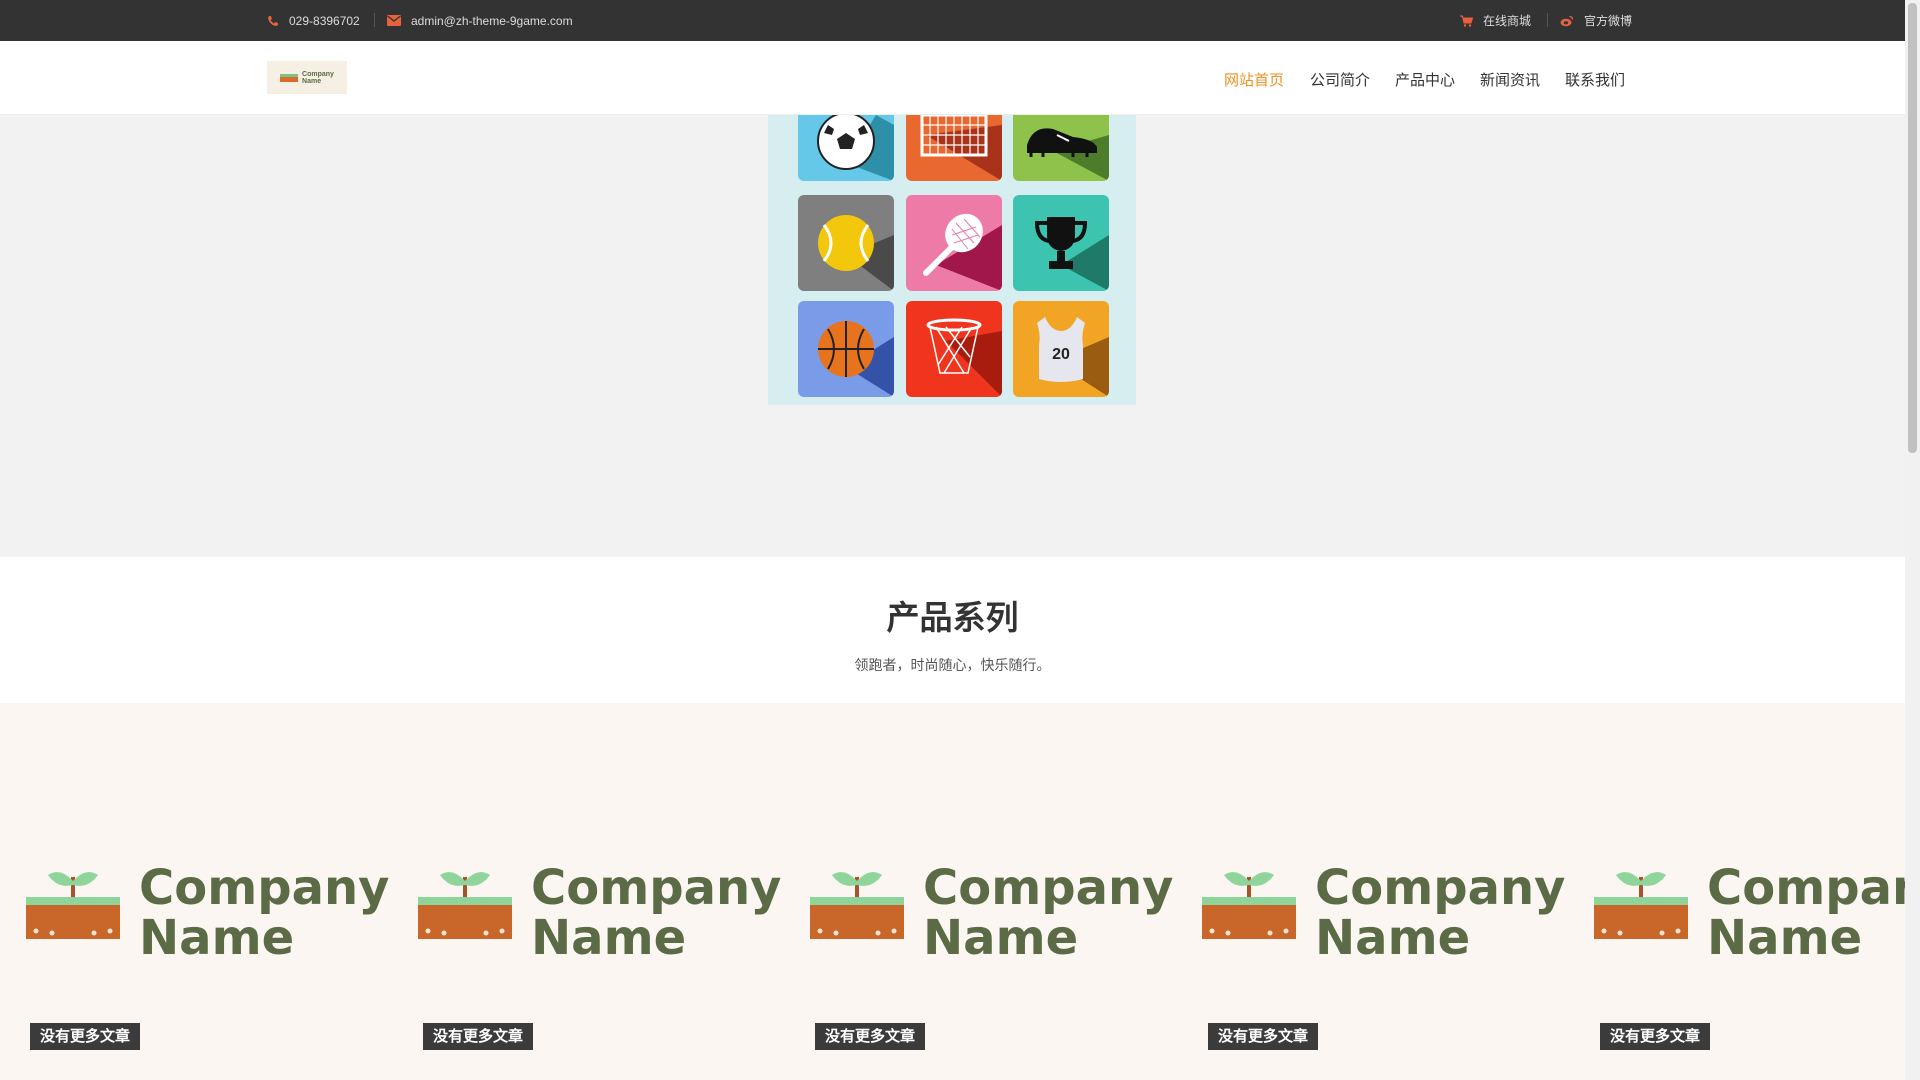  I want to click on soccer-shoe-icon, so click(1061, 148).